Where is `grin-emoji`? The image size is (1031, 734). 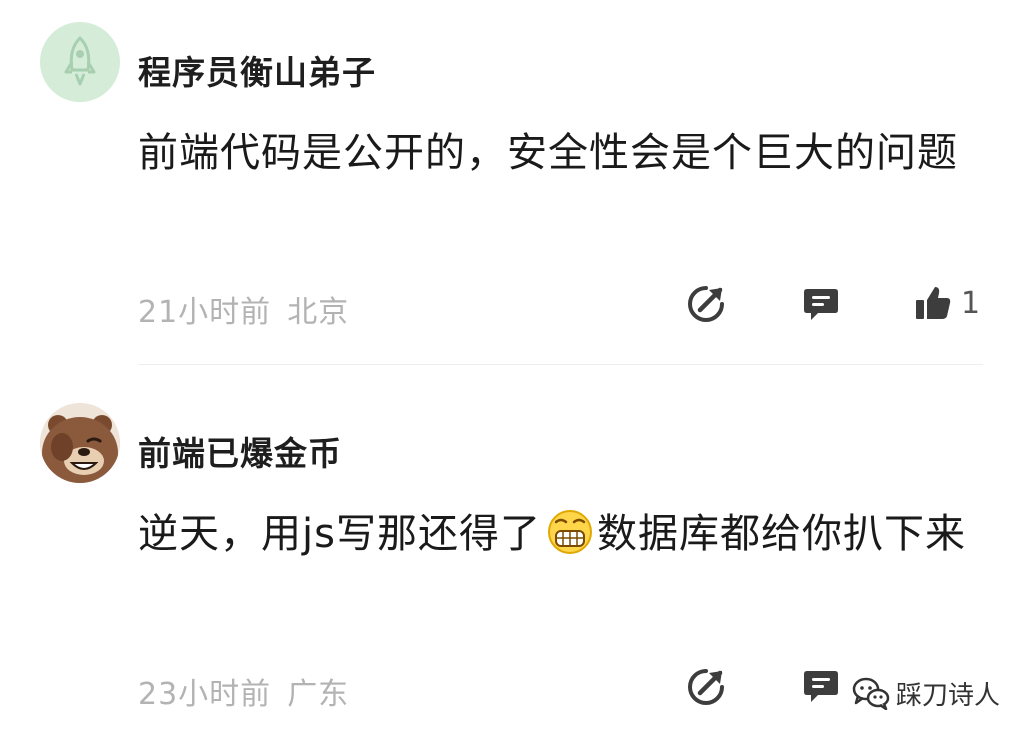
grin-emoji is located at coordinates (569, 532).